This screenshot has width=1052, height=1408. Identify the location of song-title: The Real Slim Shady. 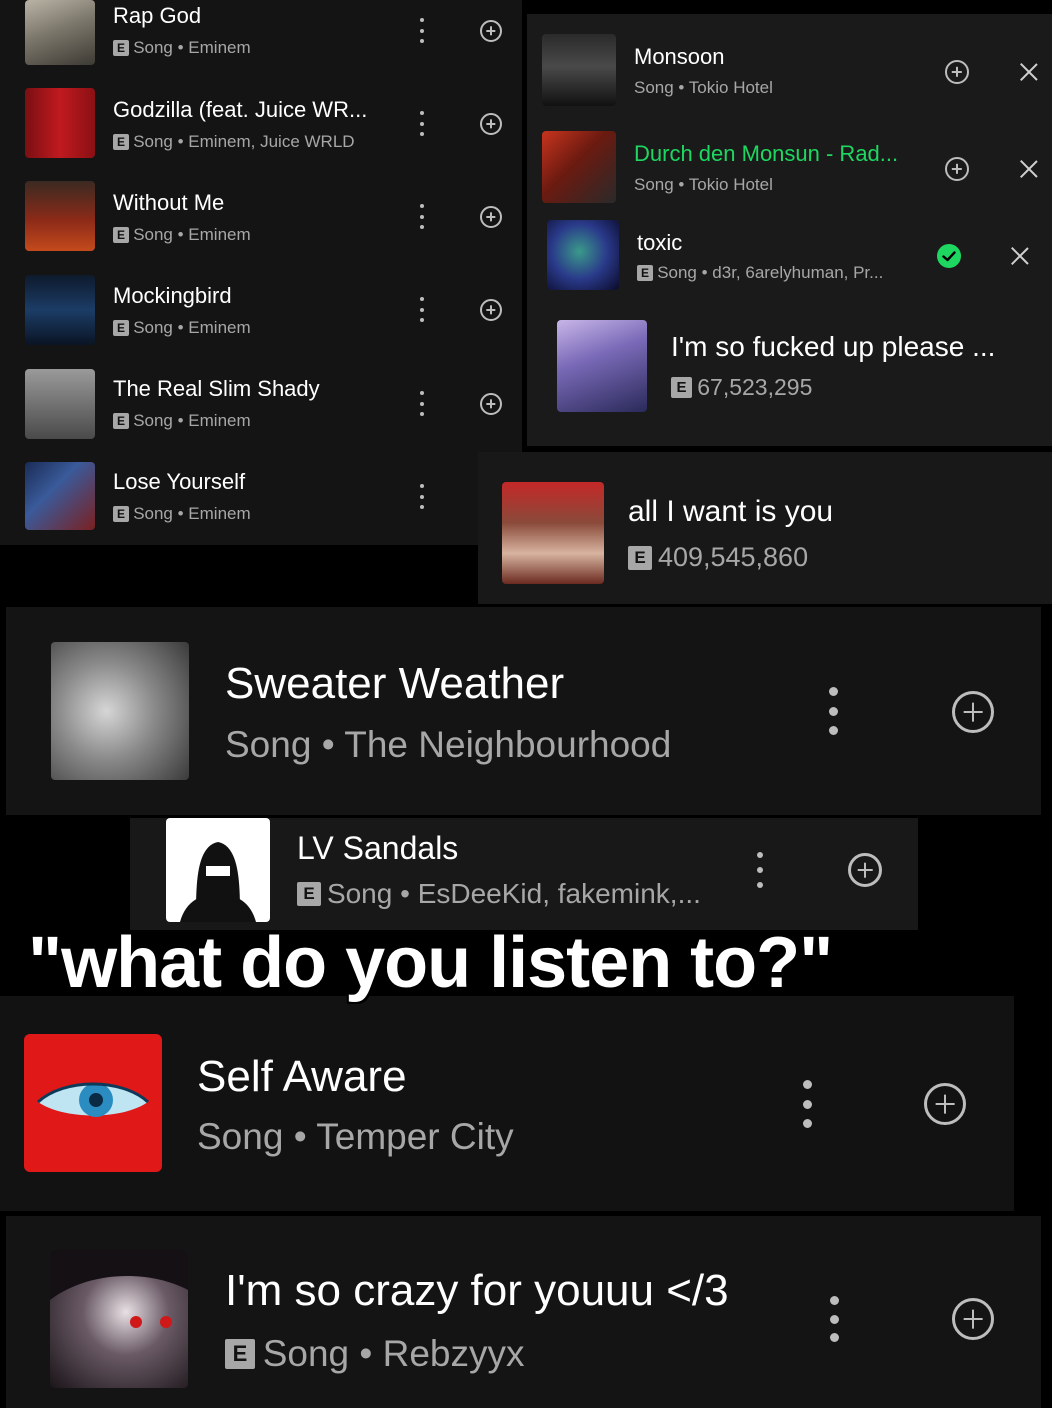
(216, 388).